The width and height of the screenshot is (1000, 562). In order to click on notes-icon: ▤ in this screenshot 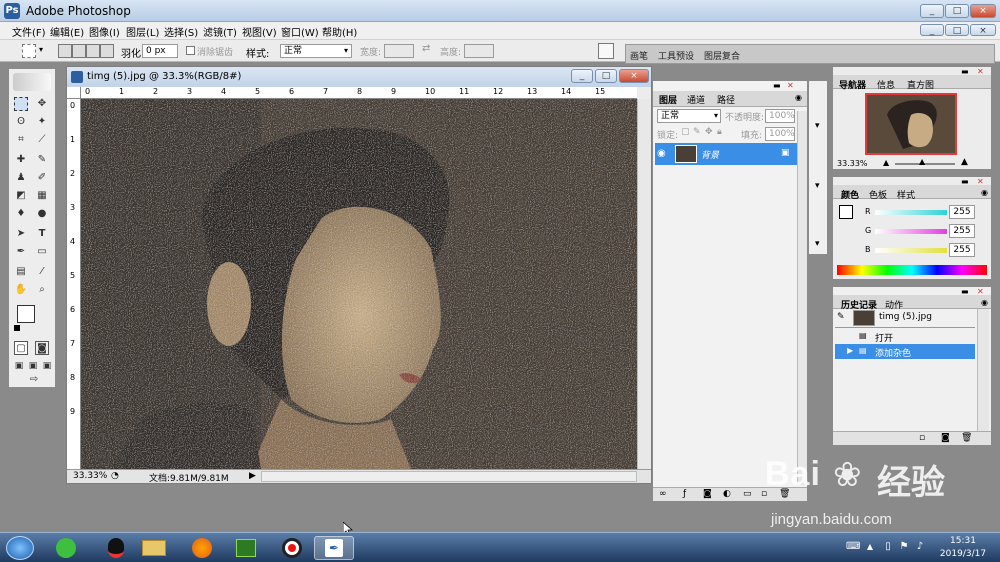, I will do `click(21, 272)`.